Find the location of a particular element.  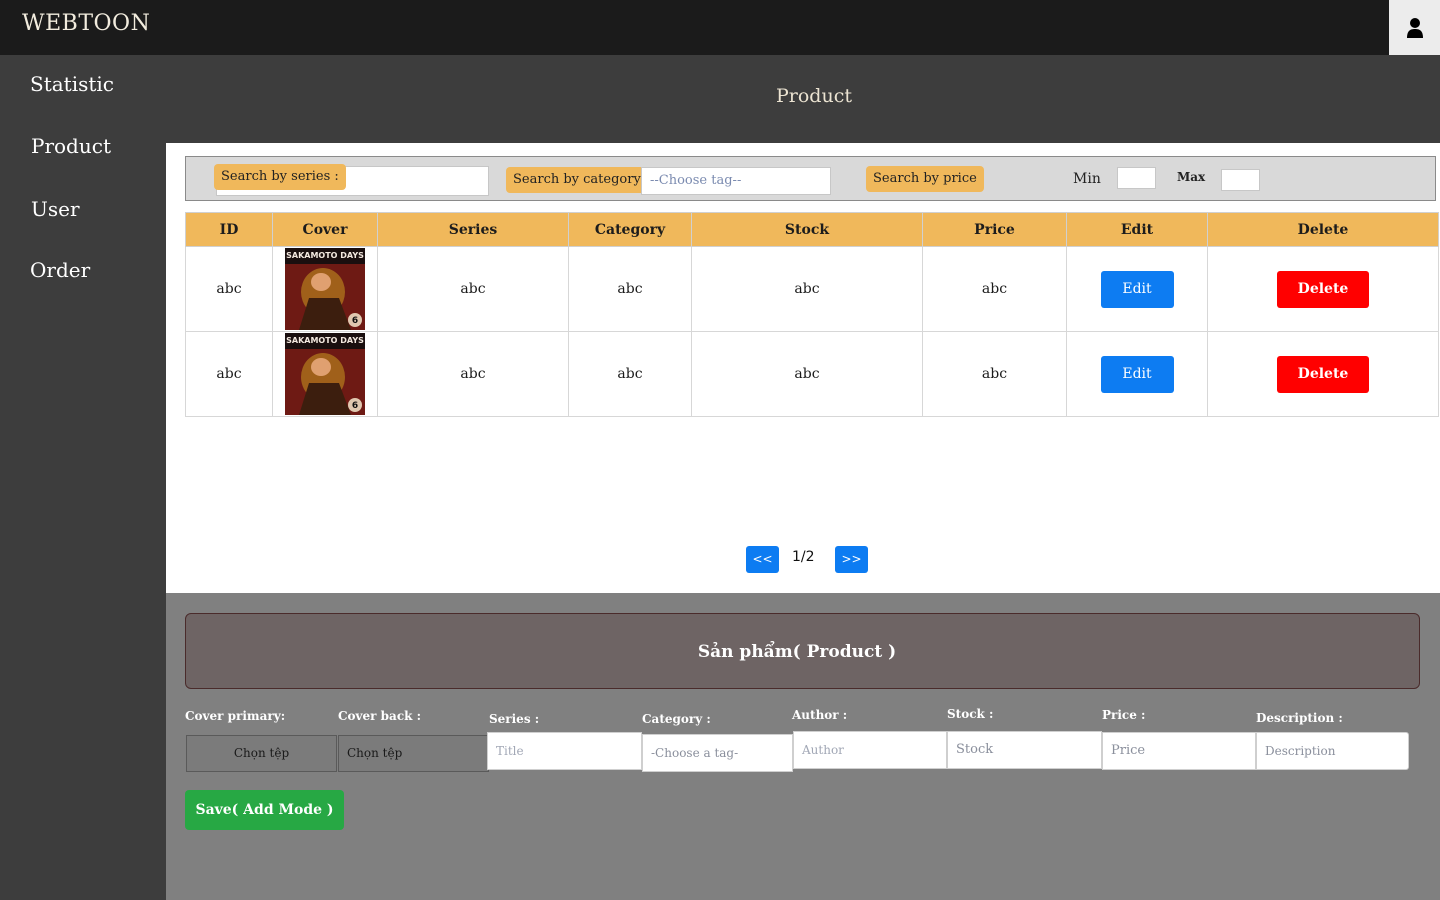

search-by-price-button: Search by price is located at coordinates (925, 179).